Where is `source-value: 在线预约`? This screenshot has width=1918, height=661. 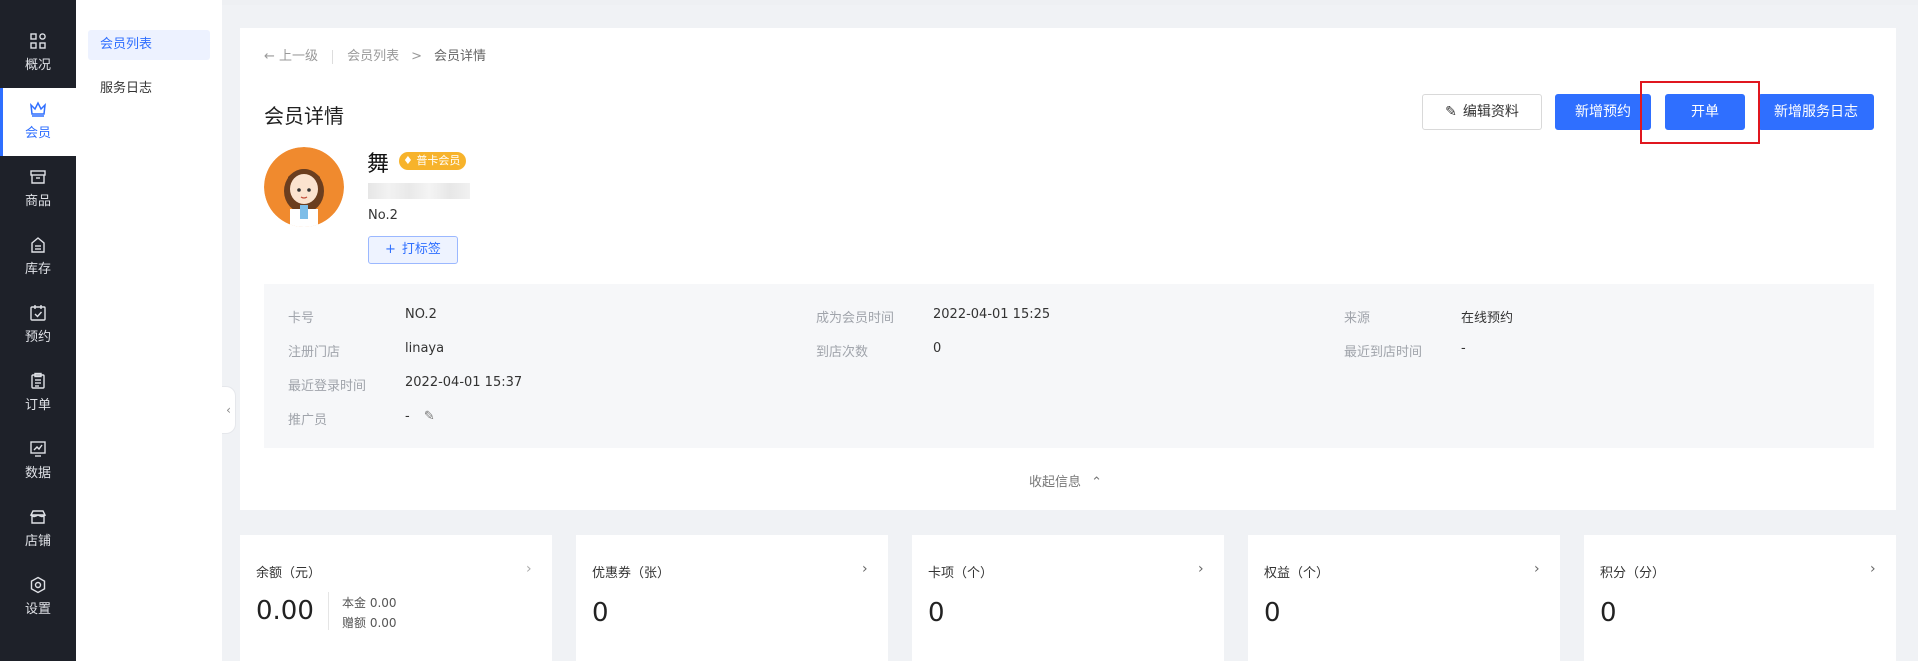 source-value: 在线预约 is located at coordinates (1487, 318).